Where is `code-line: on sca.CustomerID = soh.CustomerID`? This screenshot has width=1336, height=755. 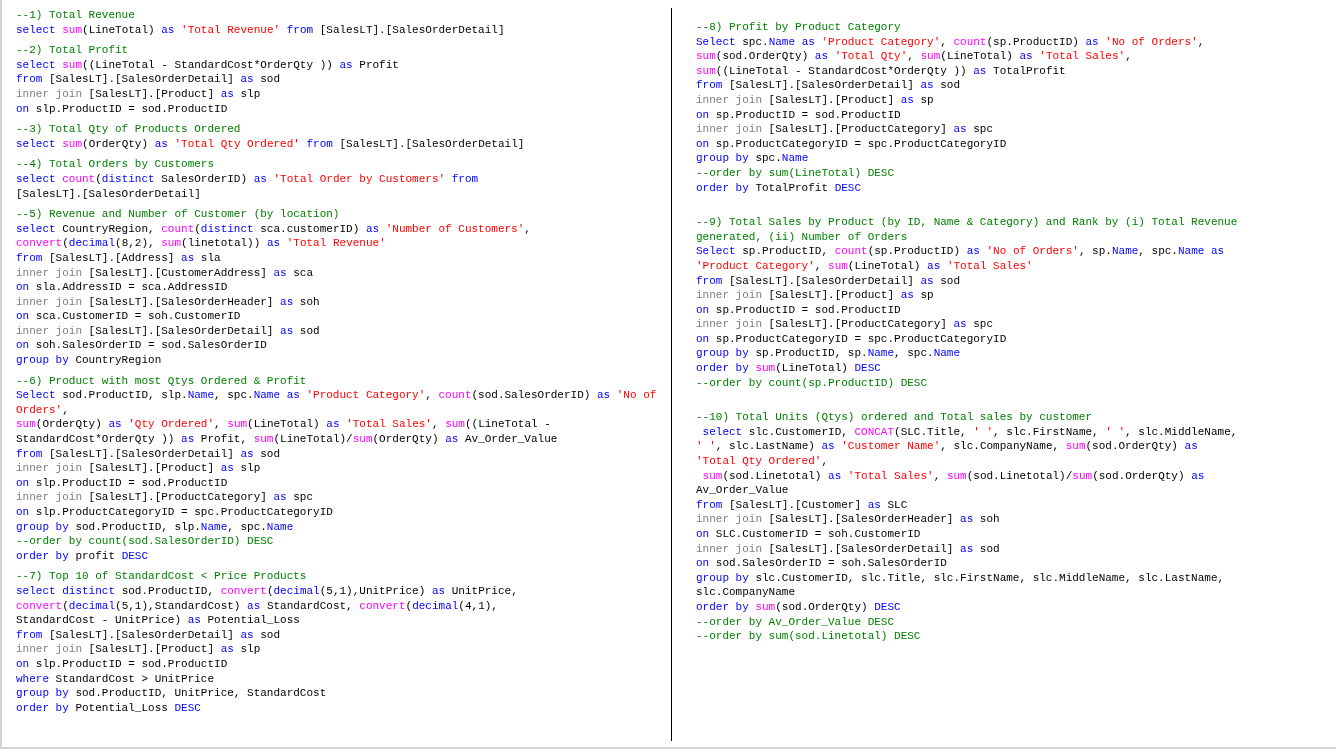 code-line: on sca.CustomerID = soh.CustomerID is located at coordinates (129, 316).